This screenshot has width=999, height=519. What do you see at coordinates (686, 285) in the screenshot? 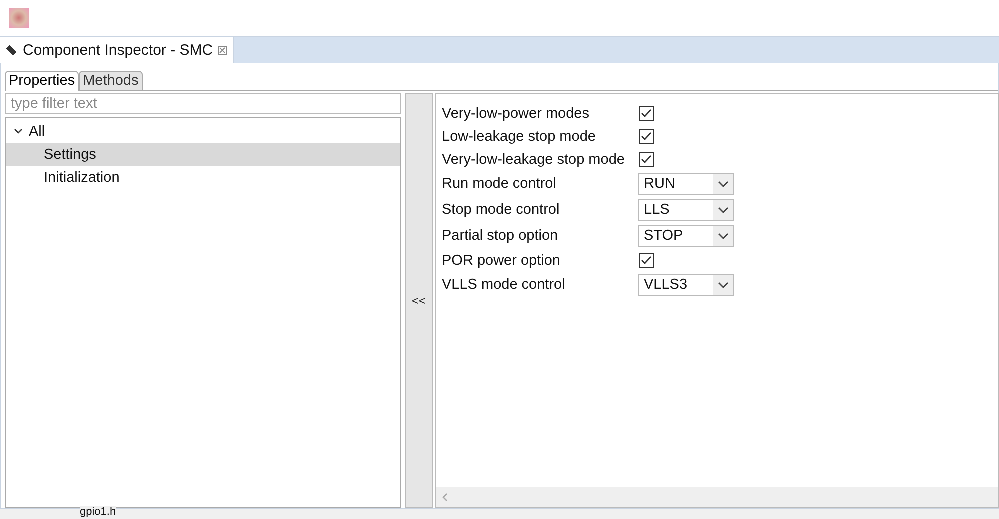
I see `dropdown: VLLS3` at bounding box center [686, 285].